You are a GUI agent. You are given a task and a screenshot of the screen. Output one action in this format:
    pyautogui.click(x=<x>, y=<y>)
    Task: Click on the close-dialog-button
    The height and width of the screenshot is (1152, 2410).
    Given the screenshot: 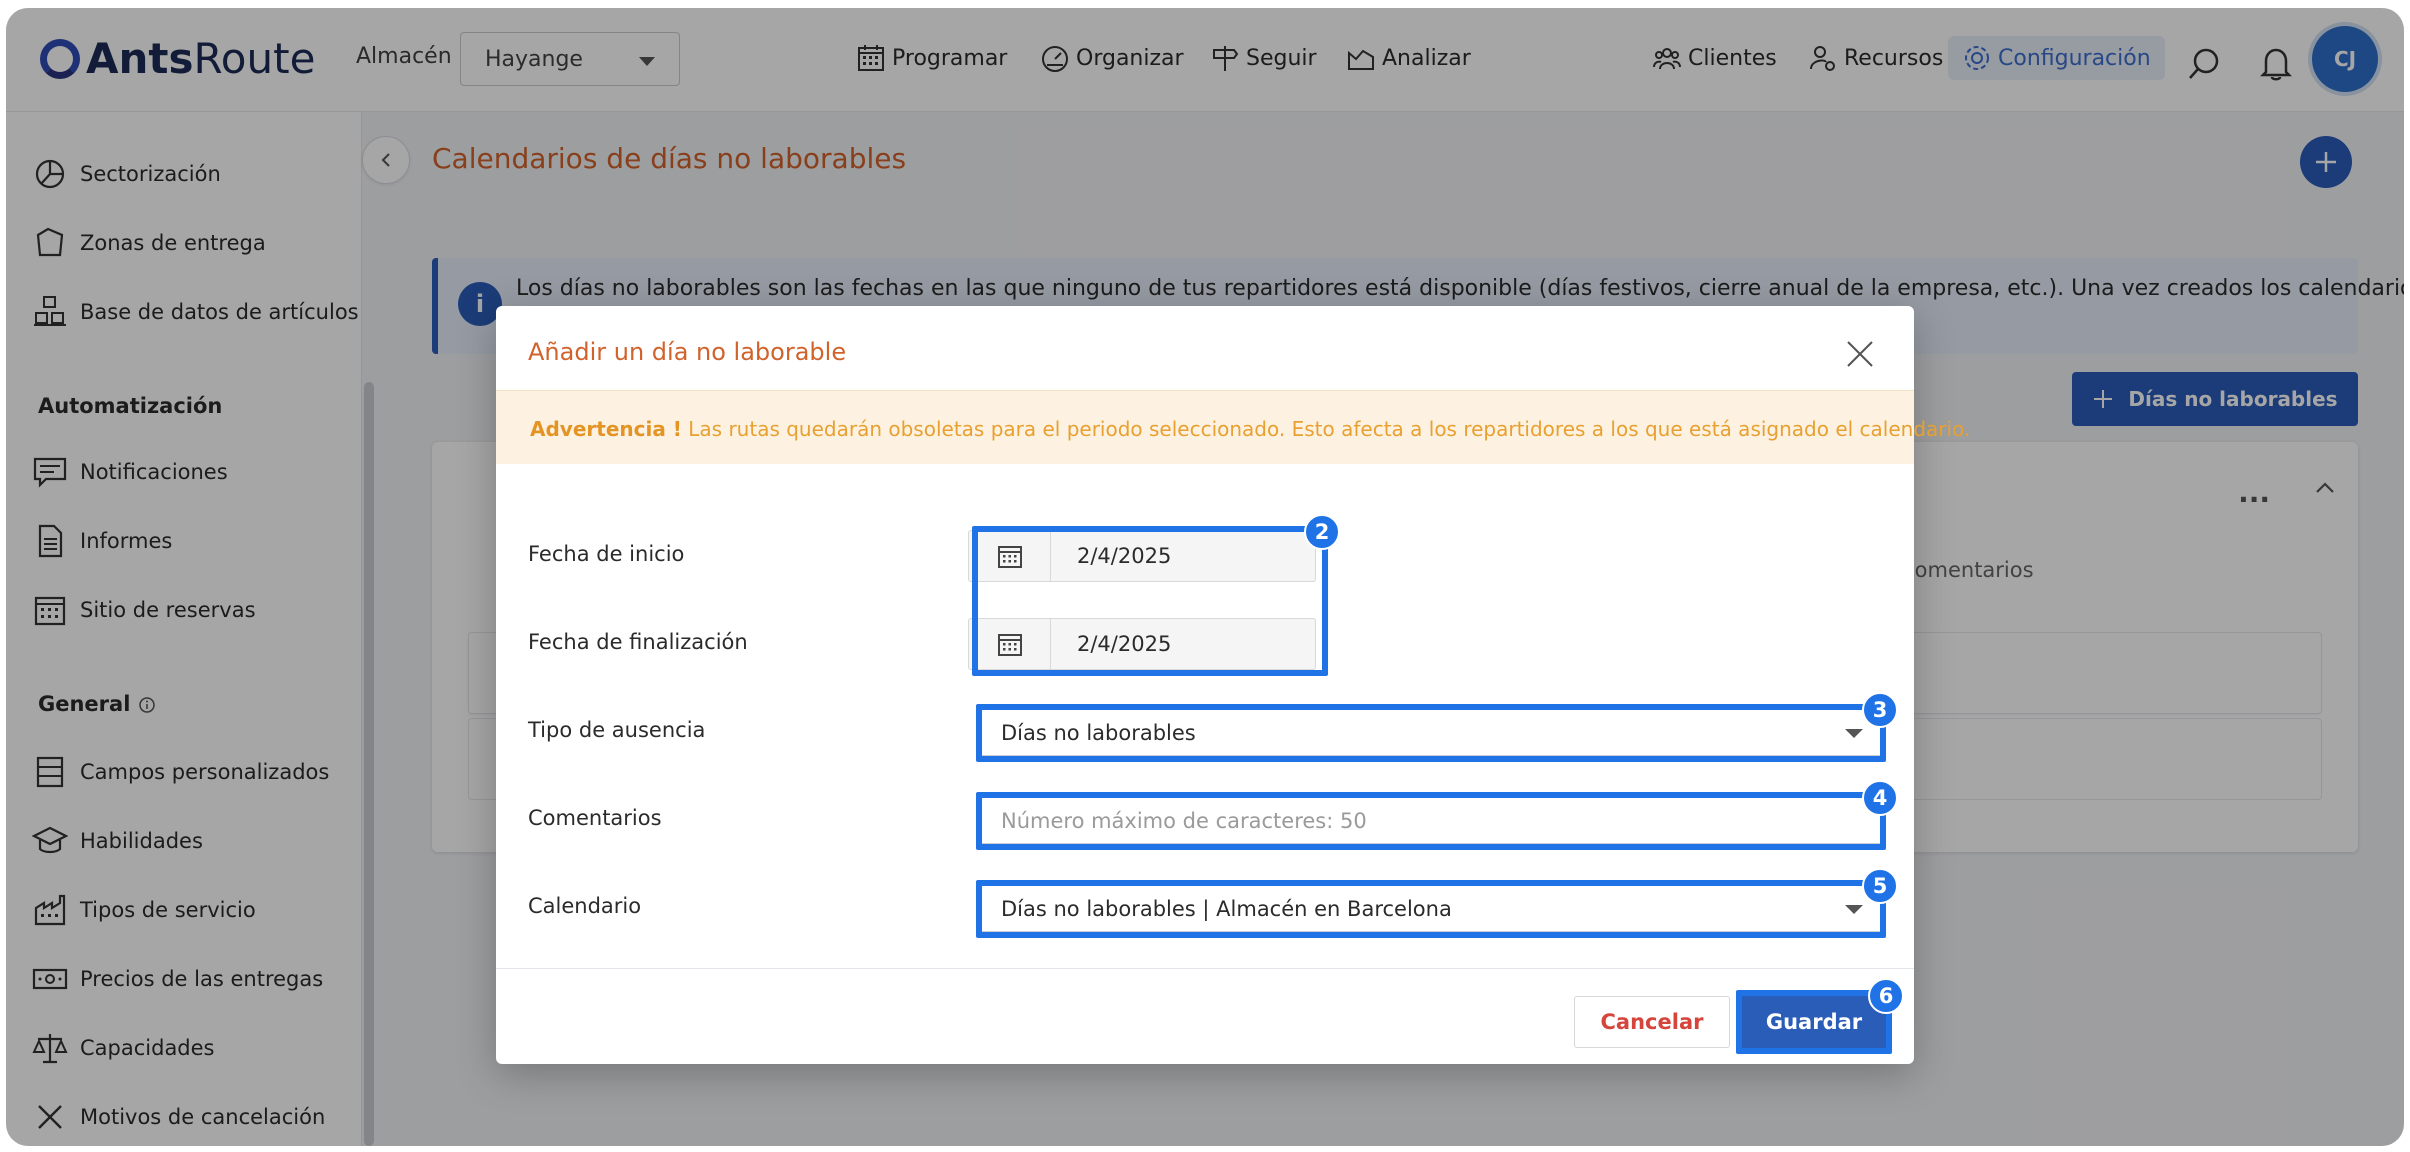 What is the action you would take?
    pyautogui.click(x=1860, y=354)
    